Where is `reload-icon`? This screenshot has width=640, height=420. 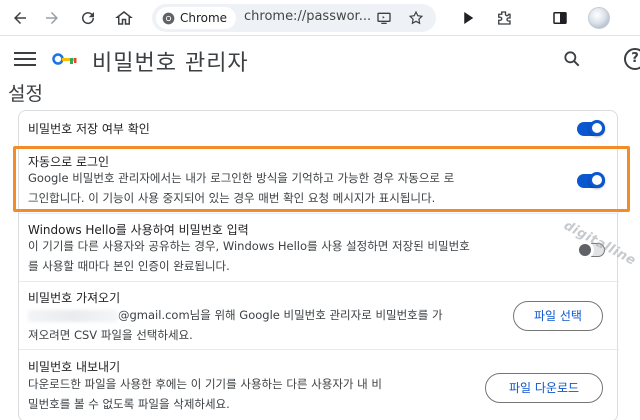 reload-icon is located at coordinates (88, 18).